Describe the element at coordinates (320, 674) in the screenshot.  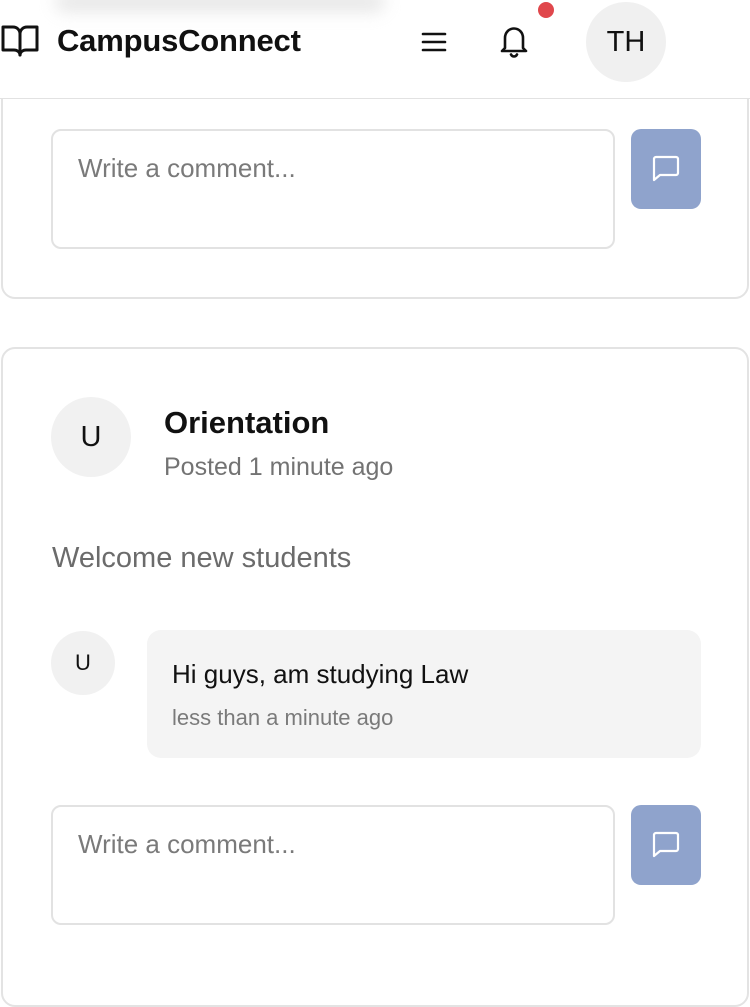
I see `comment-text: Hi guys, am studying Law` at that location.